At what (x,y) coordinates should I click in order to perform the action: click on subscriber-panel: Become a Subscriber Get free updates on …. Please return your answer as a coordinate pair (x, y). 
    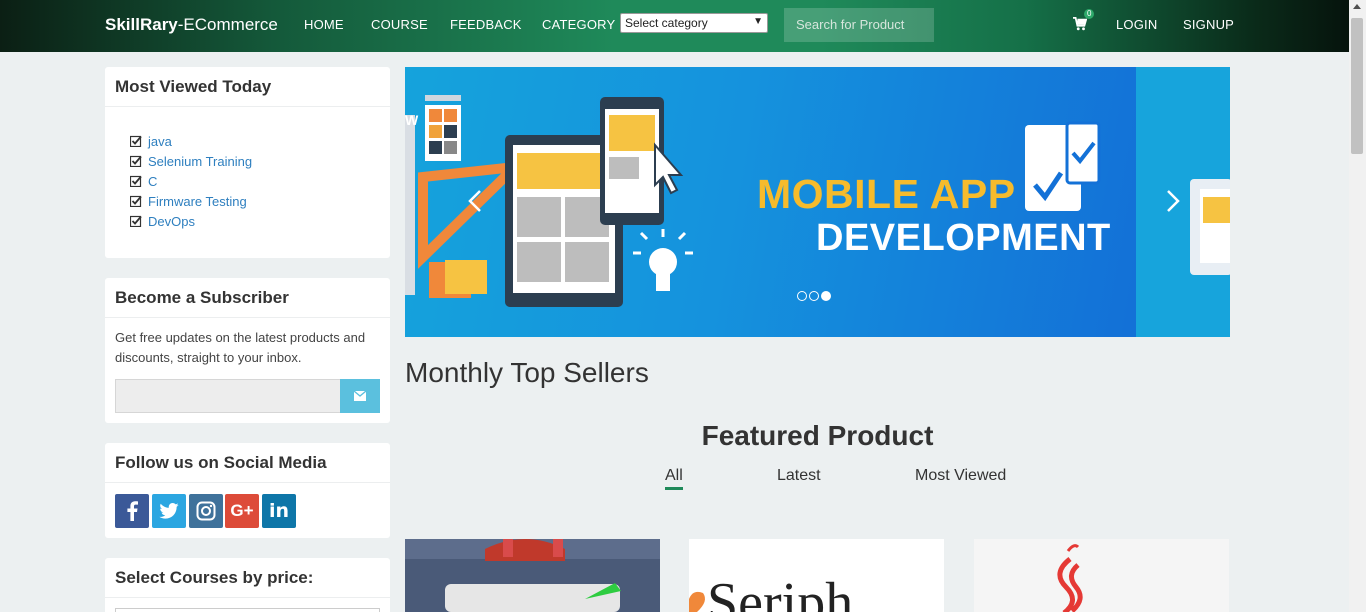
    Looking at the image, I should click on (247, 350).